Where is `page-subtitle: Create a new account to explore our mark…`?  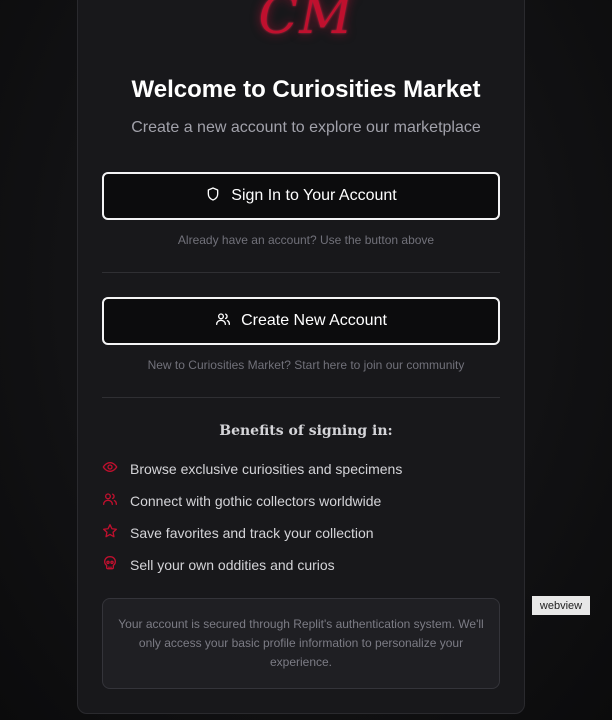 page-subtitle: Create a new account to explore our mark… is located at coordinates (306, 127).